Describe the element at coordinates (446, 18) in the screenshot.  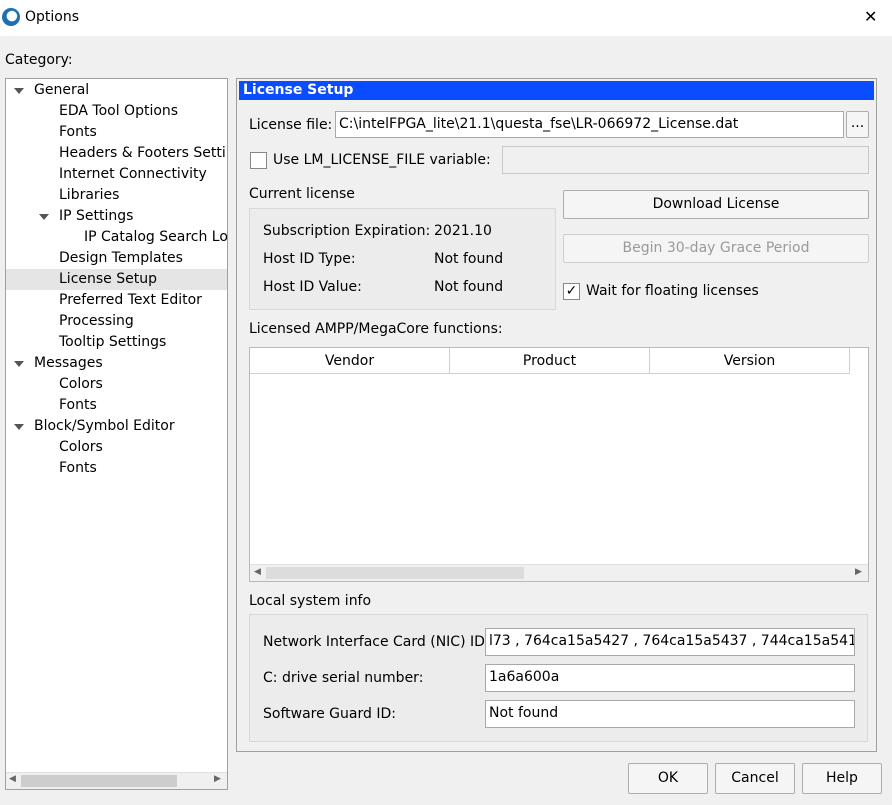
I see `title-bar: Options ✕` at that location.